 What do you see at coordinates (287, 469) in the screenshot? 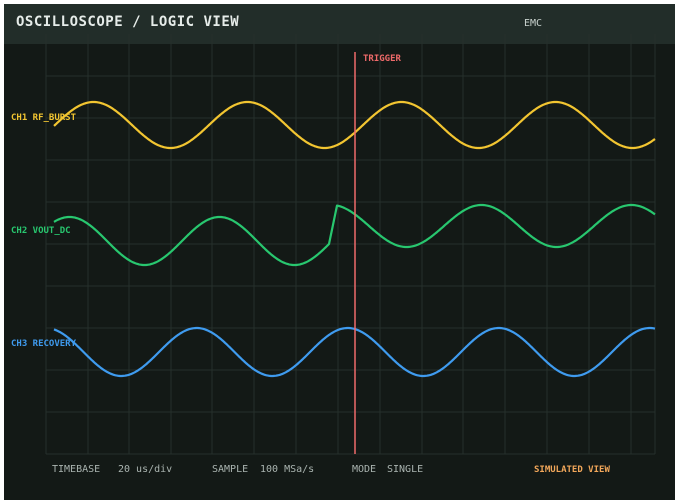
I see `sample-value: 100 MSa/s` at bounding box center [287, 469].